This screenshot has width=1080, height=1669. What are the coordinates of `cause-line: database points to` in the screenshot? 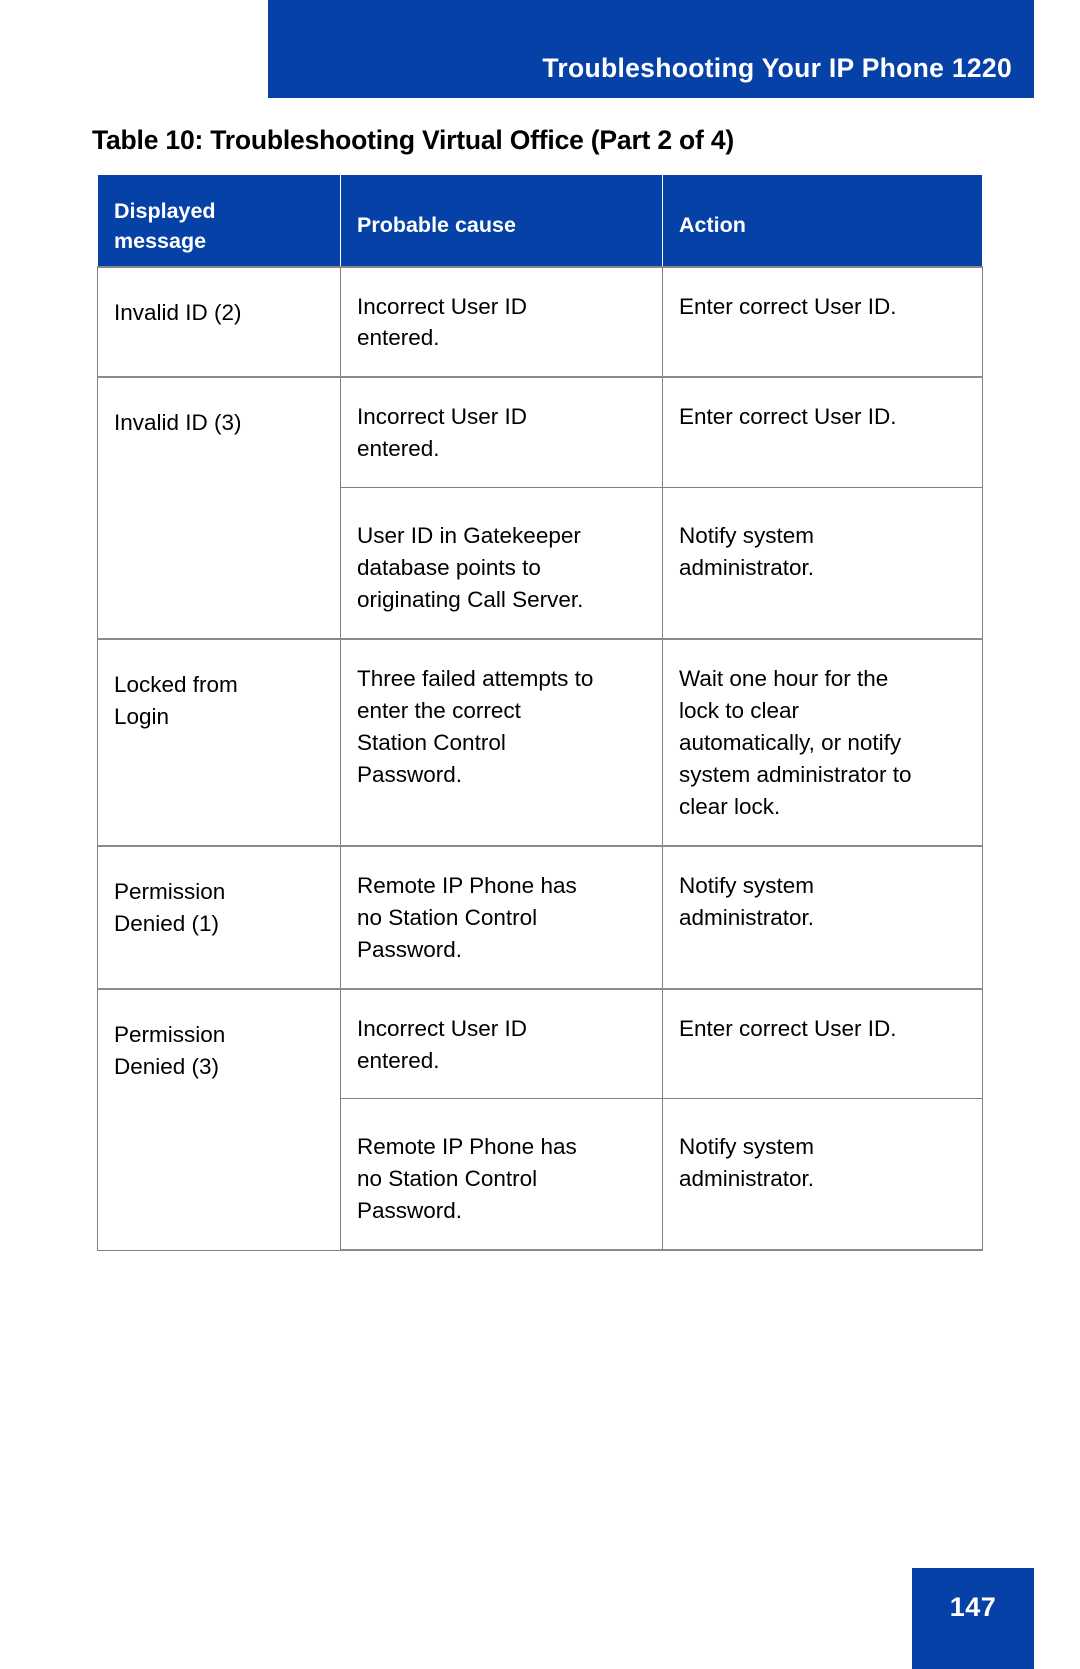 It's located at (449, 568).